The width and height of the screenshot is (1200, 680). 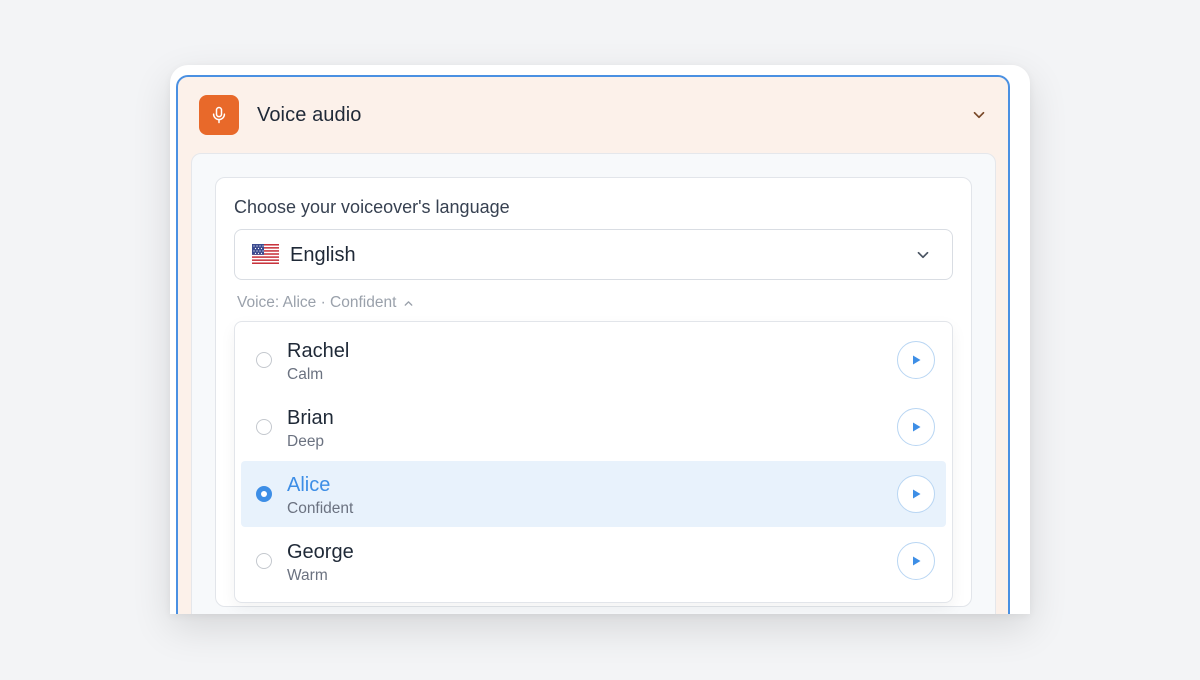 What do you see at coordinates (264, 494) in the screenshot?
I see `radio-button-selected` at bounding box center [264, 494].